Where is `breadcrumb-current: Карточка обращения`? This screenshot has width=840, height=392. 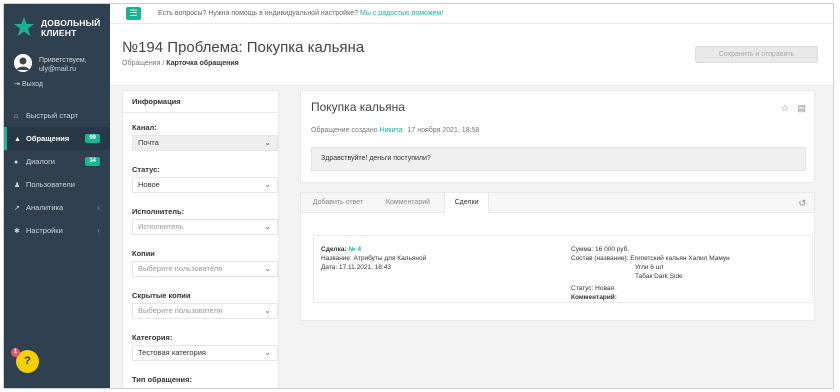 breadcrumb-current: Карточка обращения is located at coordinates (202, 63).